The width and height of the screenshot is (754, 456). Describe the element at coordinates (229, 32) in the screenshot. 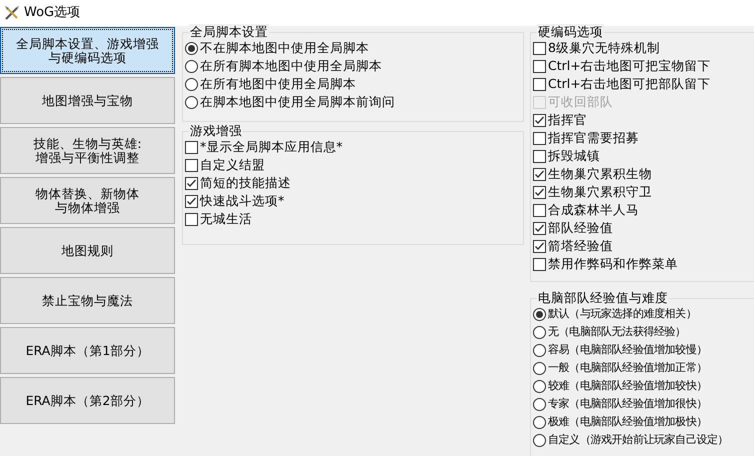

I see `group-title: 全局脚本设置` at that location.